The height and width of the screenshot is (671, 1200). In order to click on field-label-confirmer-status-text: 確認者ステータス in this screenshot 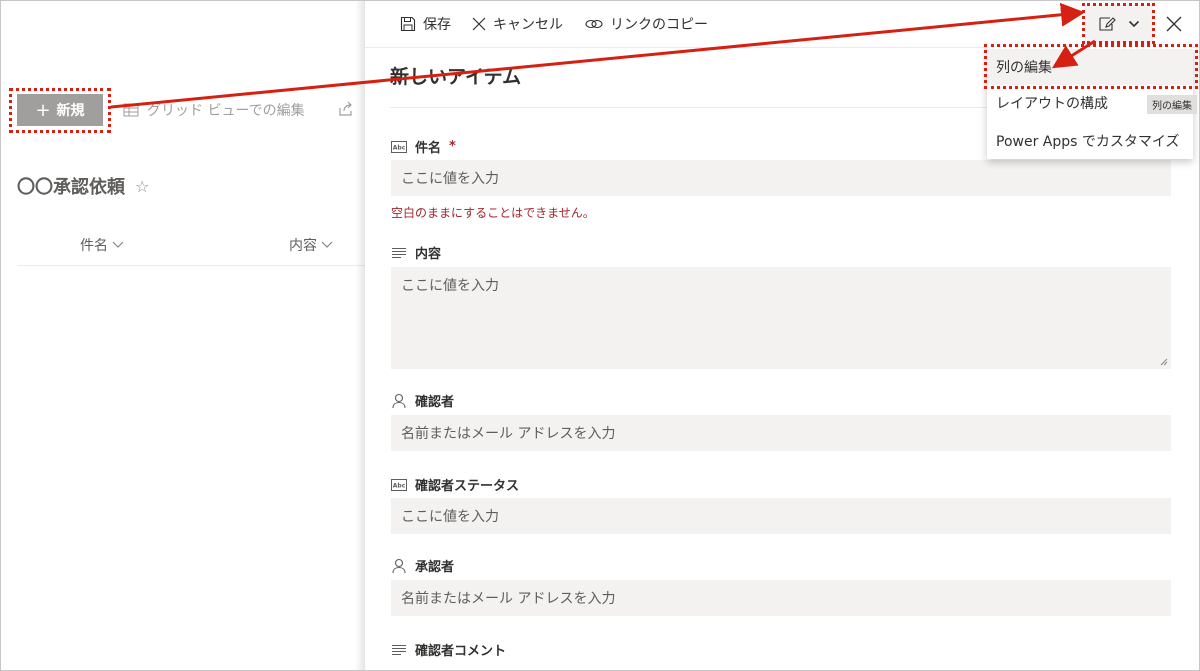, I will do `click(467, 486)`.